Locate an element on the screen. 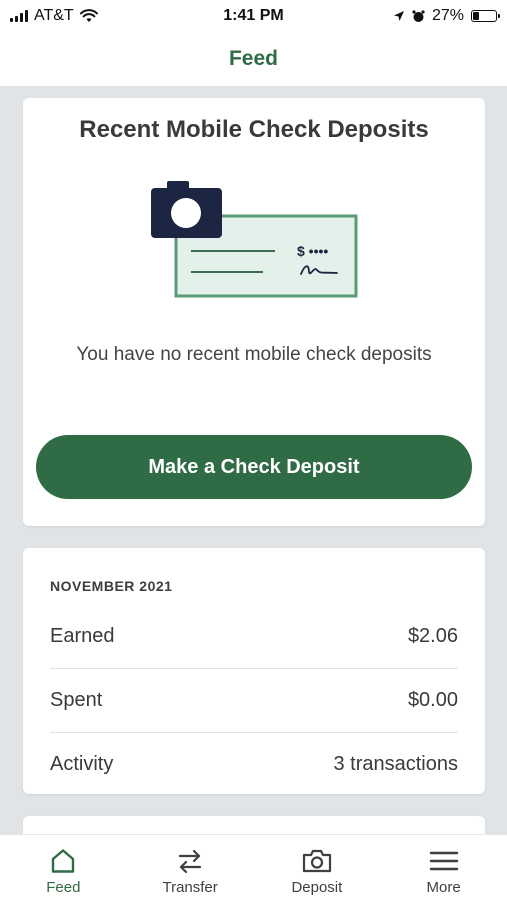  check-amount-text: $ •••• is located at coordinates (312, 251).